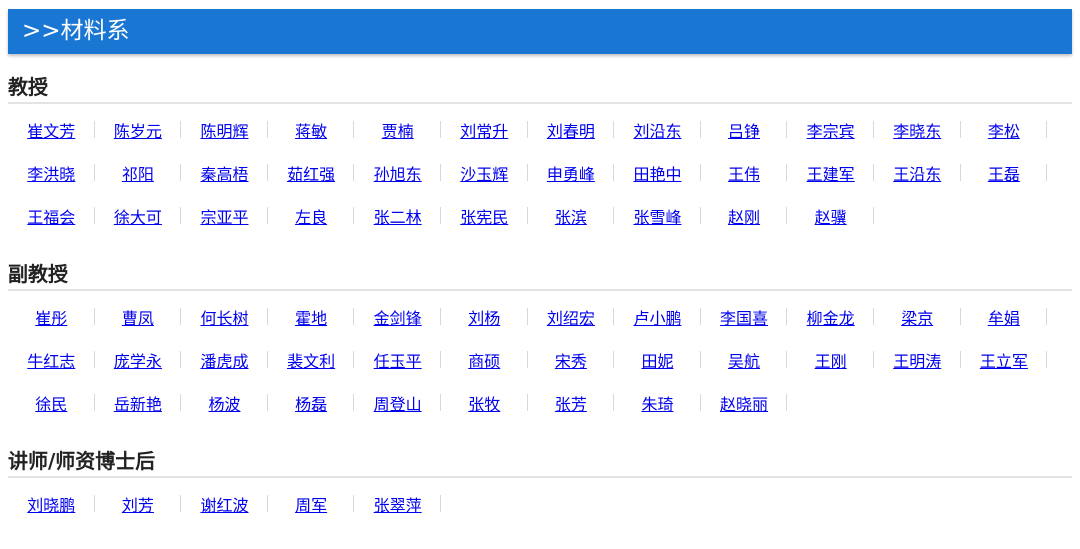 This screenshot has height=549, width=1080. Describe the element at coordinates (540, 31) in the screenshot. I see `department-header: >>材料系` at that location.